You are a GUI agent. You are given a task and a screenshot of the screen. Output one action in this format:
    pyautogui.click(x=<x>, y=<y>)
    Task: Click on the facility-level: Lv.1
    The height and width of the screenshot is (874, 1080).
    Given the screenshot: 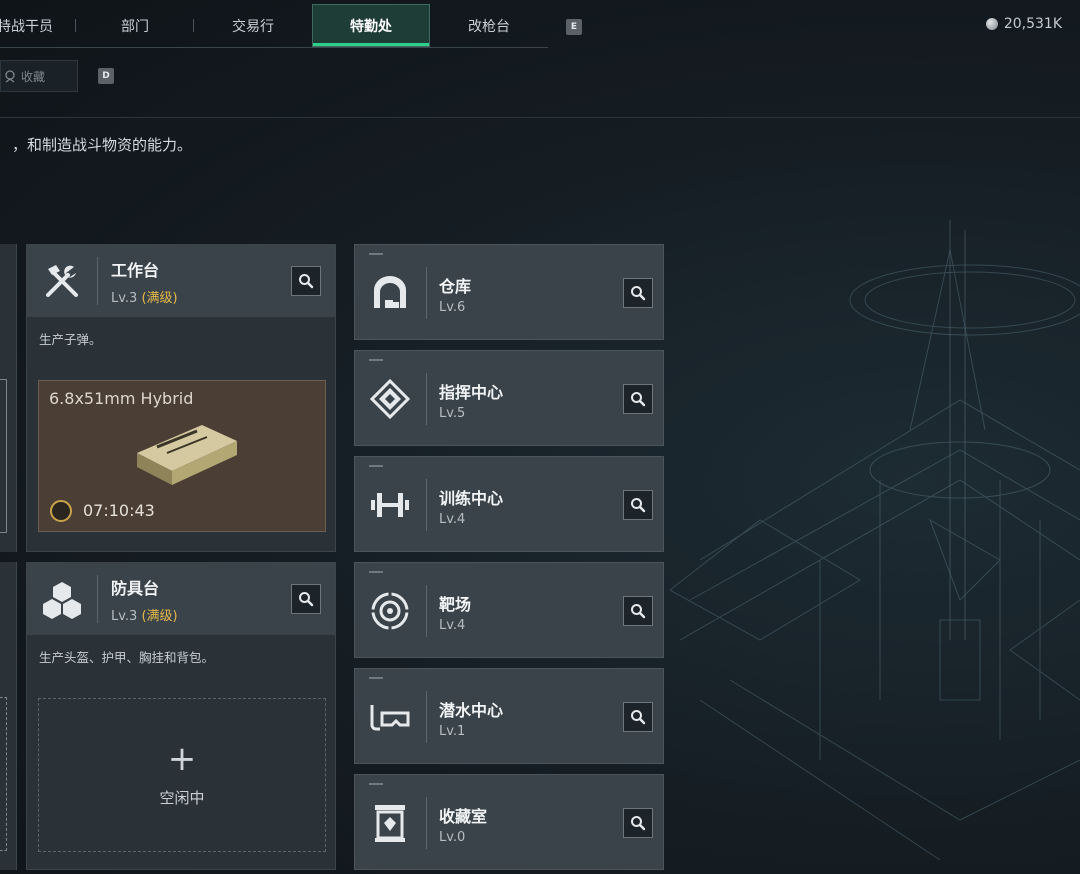 What is the action you would take?
    pyautogui.click(x=452, y=731)
    